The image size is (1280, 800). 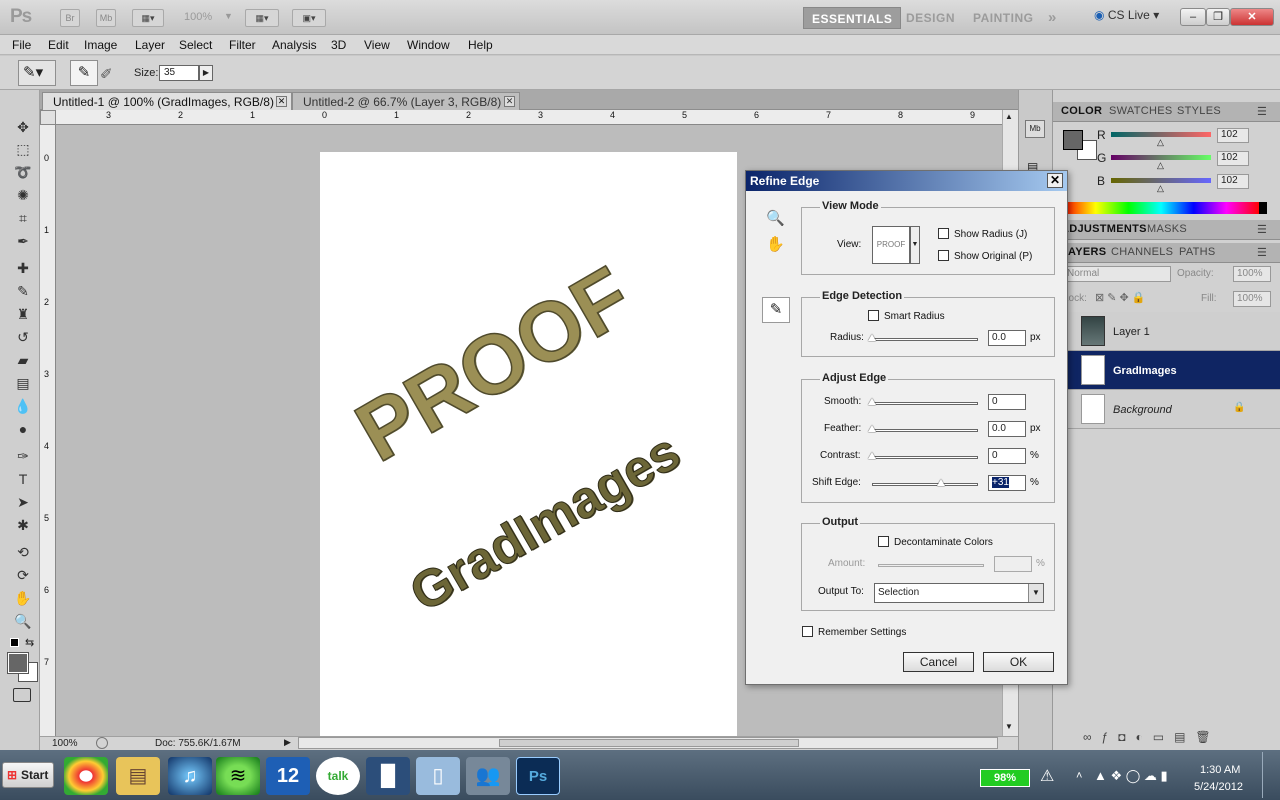 What do you see at coordinates (906, 181) in the screenshot?
I see `dialog-title-bar: Refine Edge ✕` at bounding box center [906, 181].